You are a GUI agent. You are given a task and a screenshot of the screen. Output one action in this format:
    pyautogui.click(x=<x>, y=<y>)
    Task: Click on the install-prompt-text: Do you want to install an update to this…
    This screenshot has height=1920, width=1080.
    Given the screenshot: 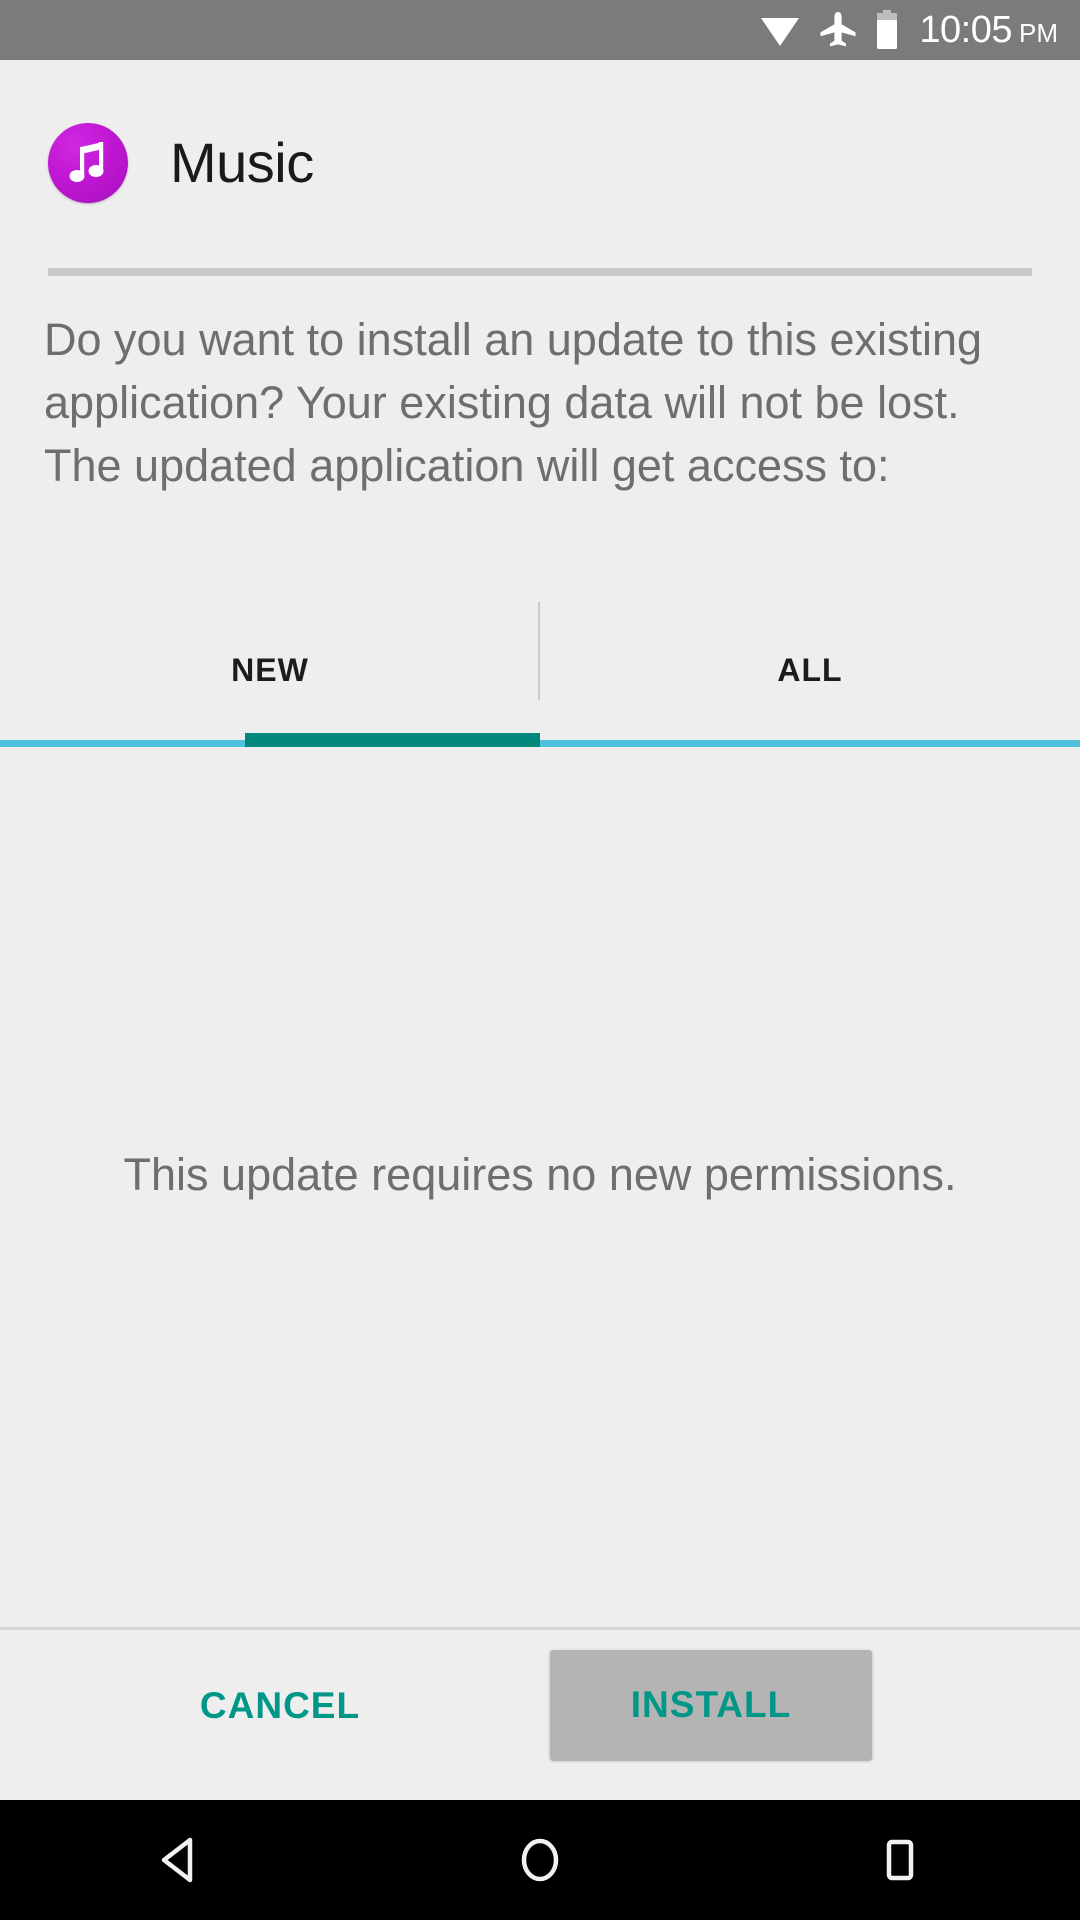 What is the action you would take?
    pyautogui.click(x=513, y=402)
    